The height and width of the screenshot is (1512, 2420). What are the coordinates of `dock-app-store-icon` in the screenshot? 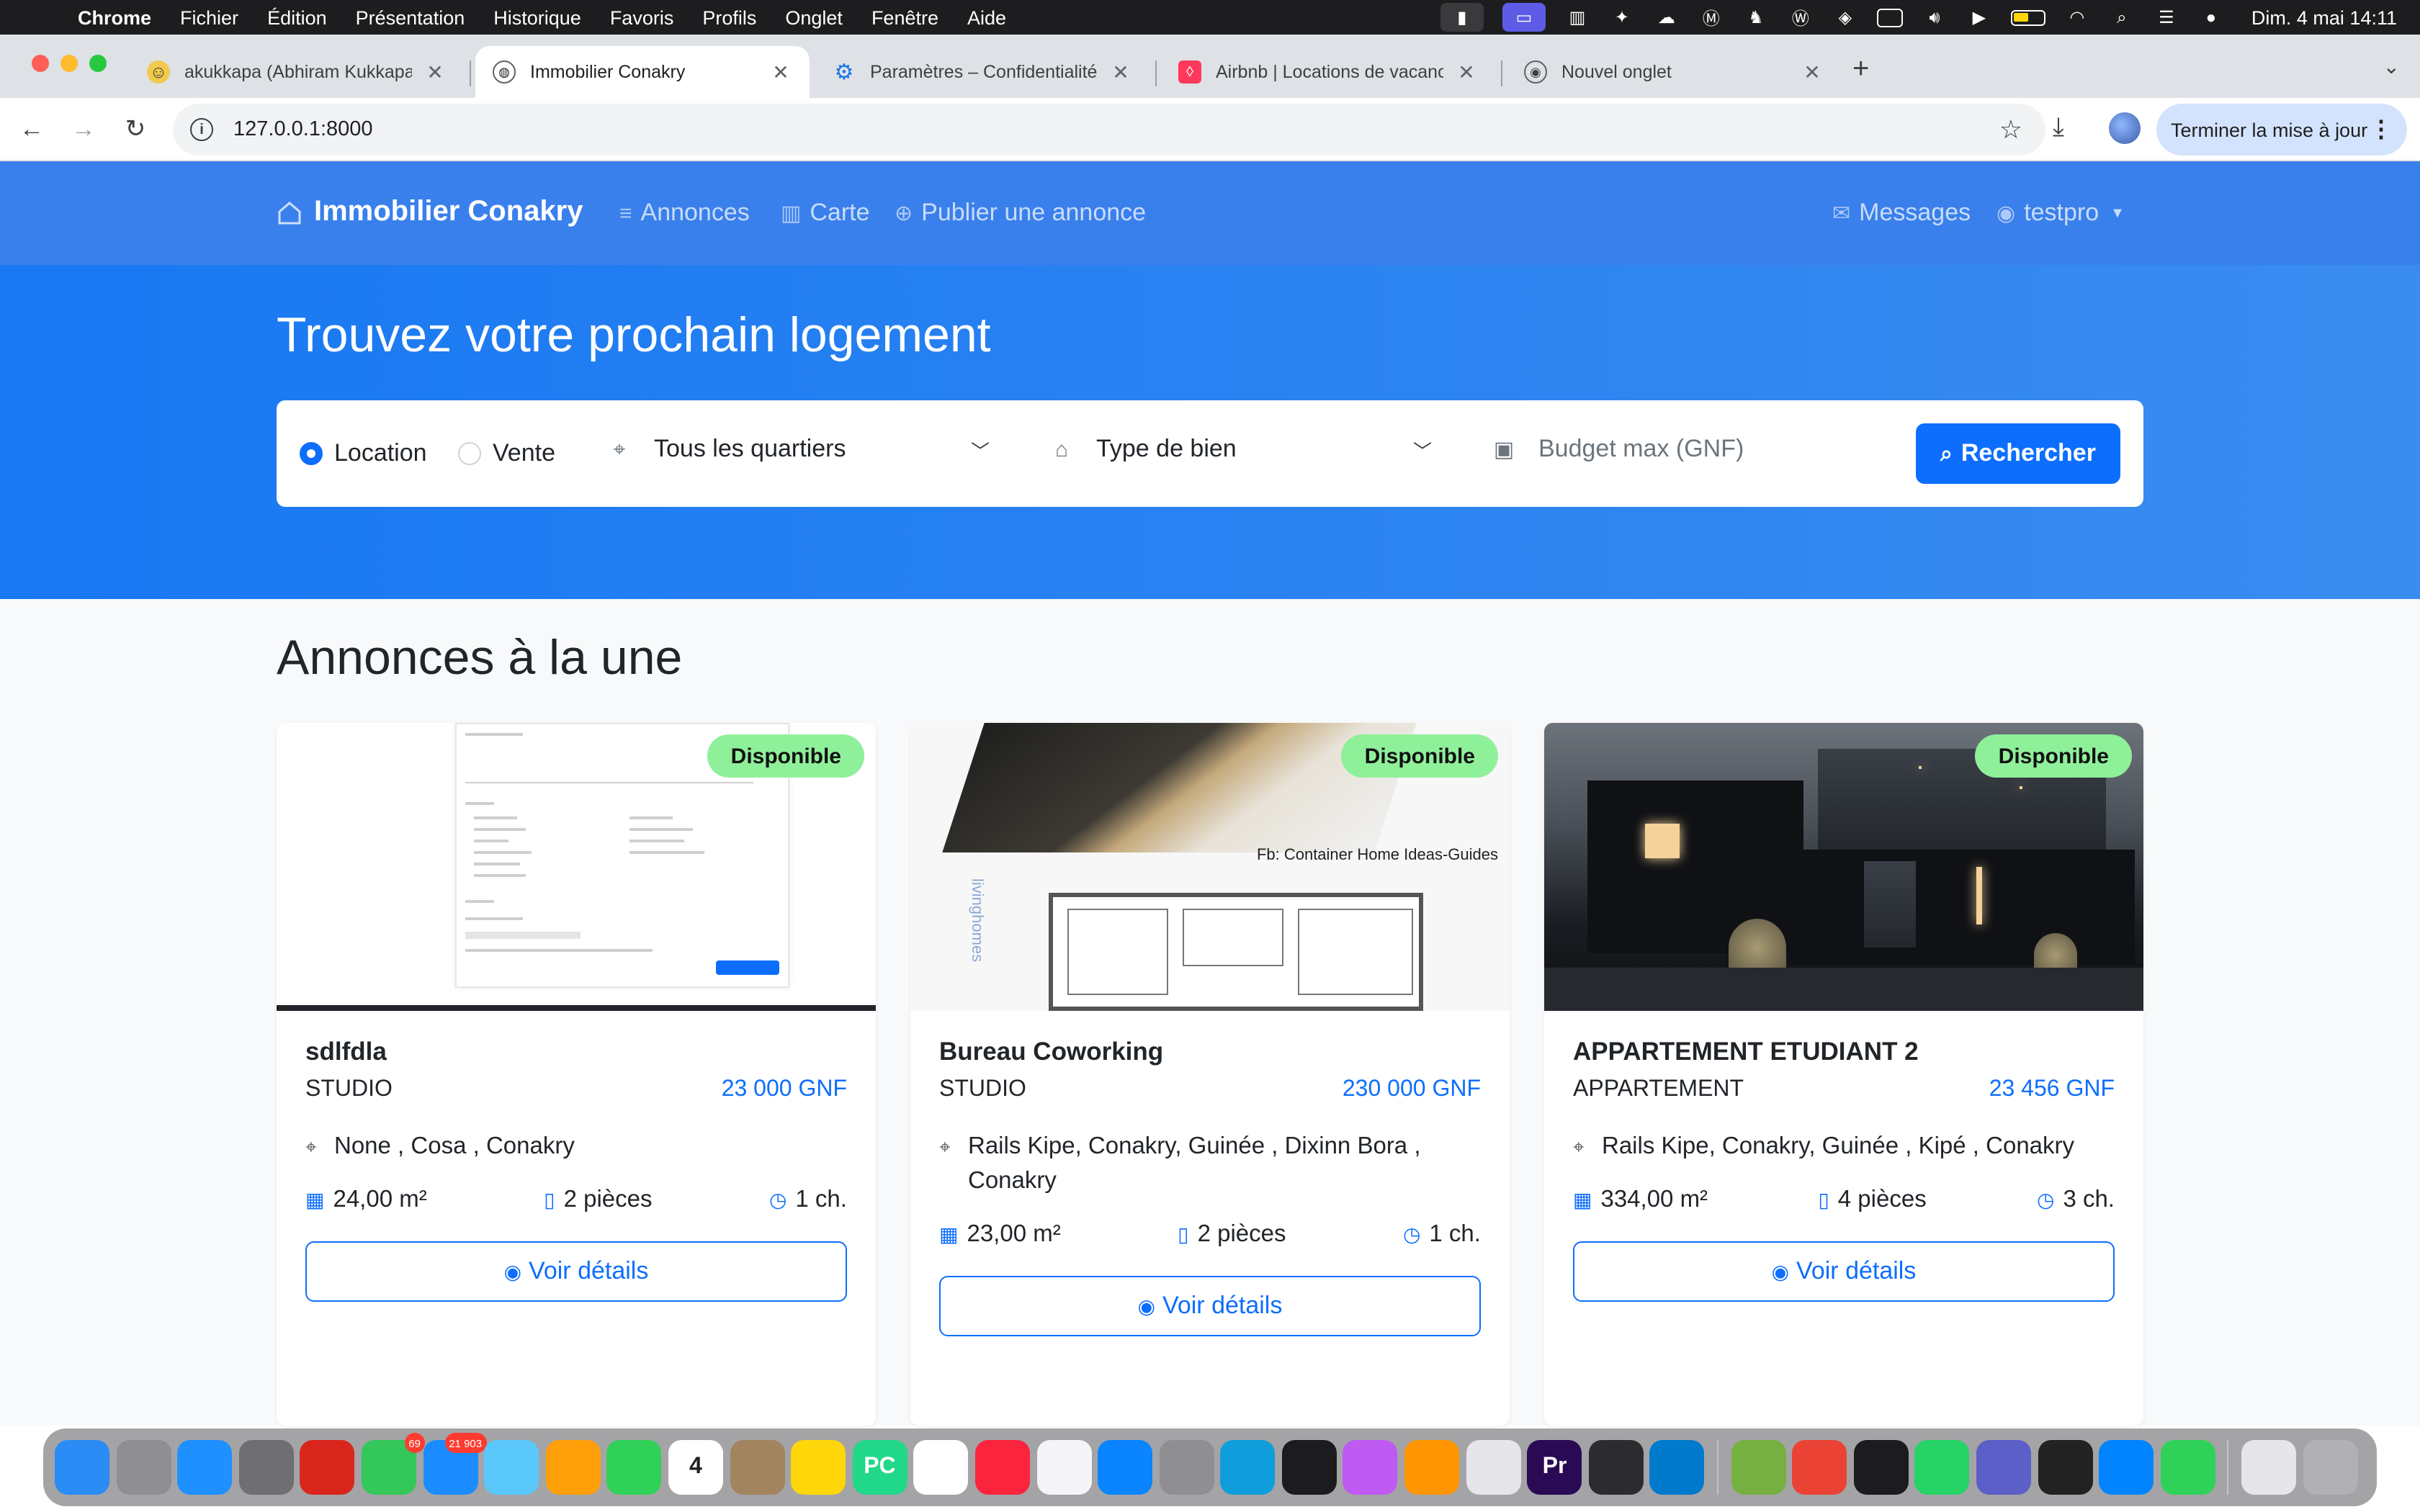 It's located at (1125, 1467).